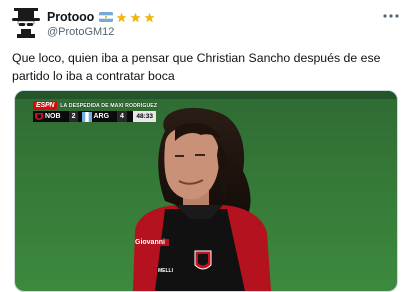  I want to click on jersey-sponsor-text: Giovanni, so click(150, 242).